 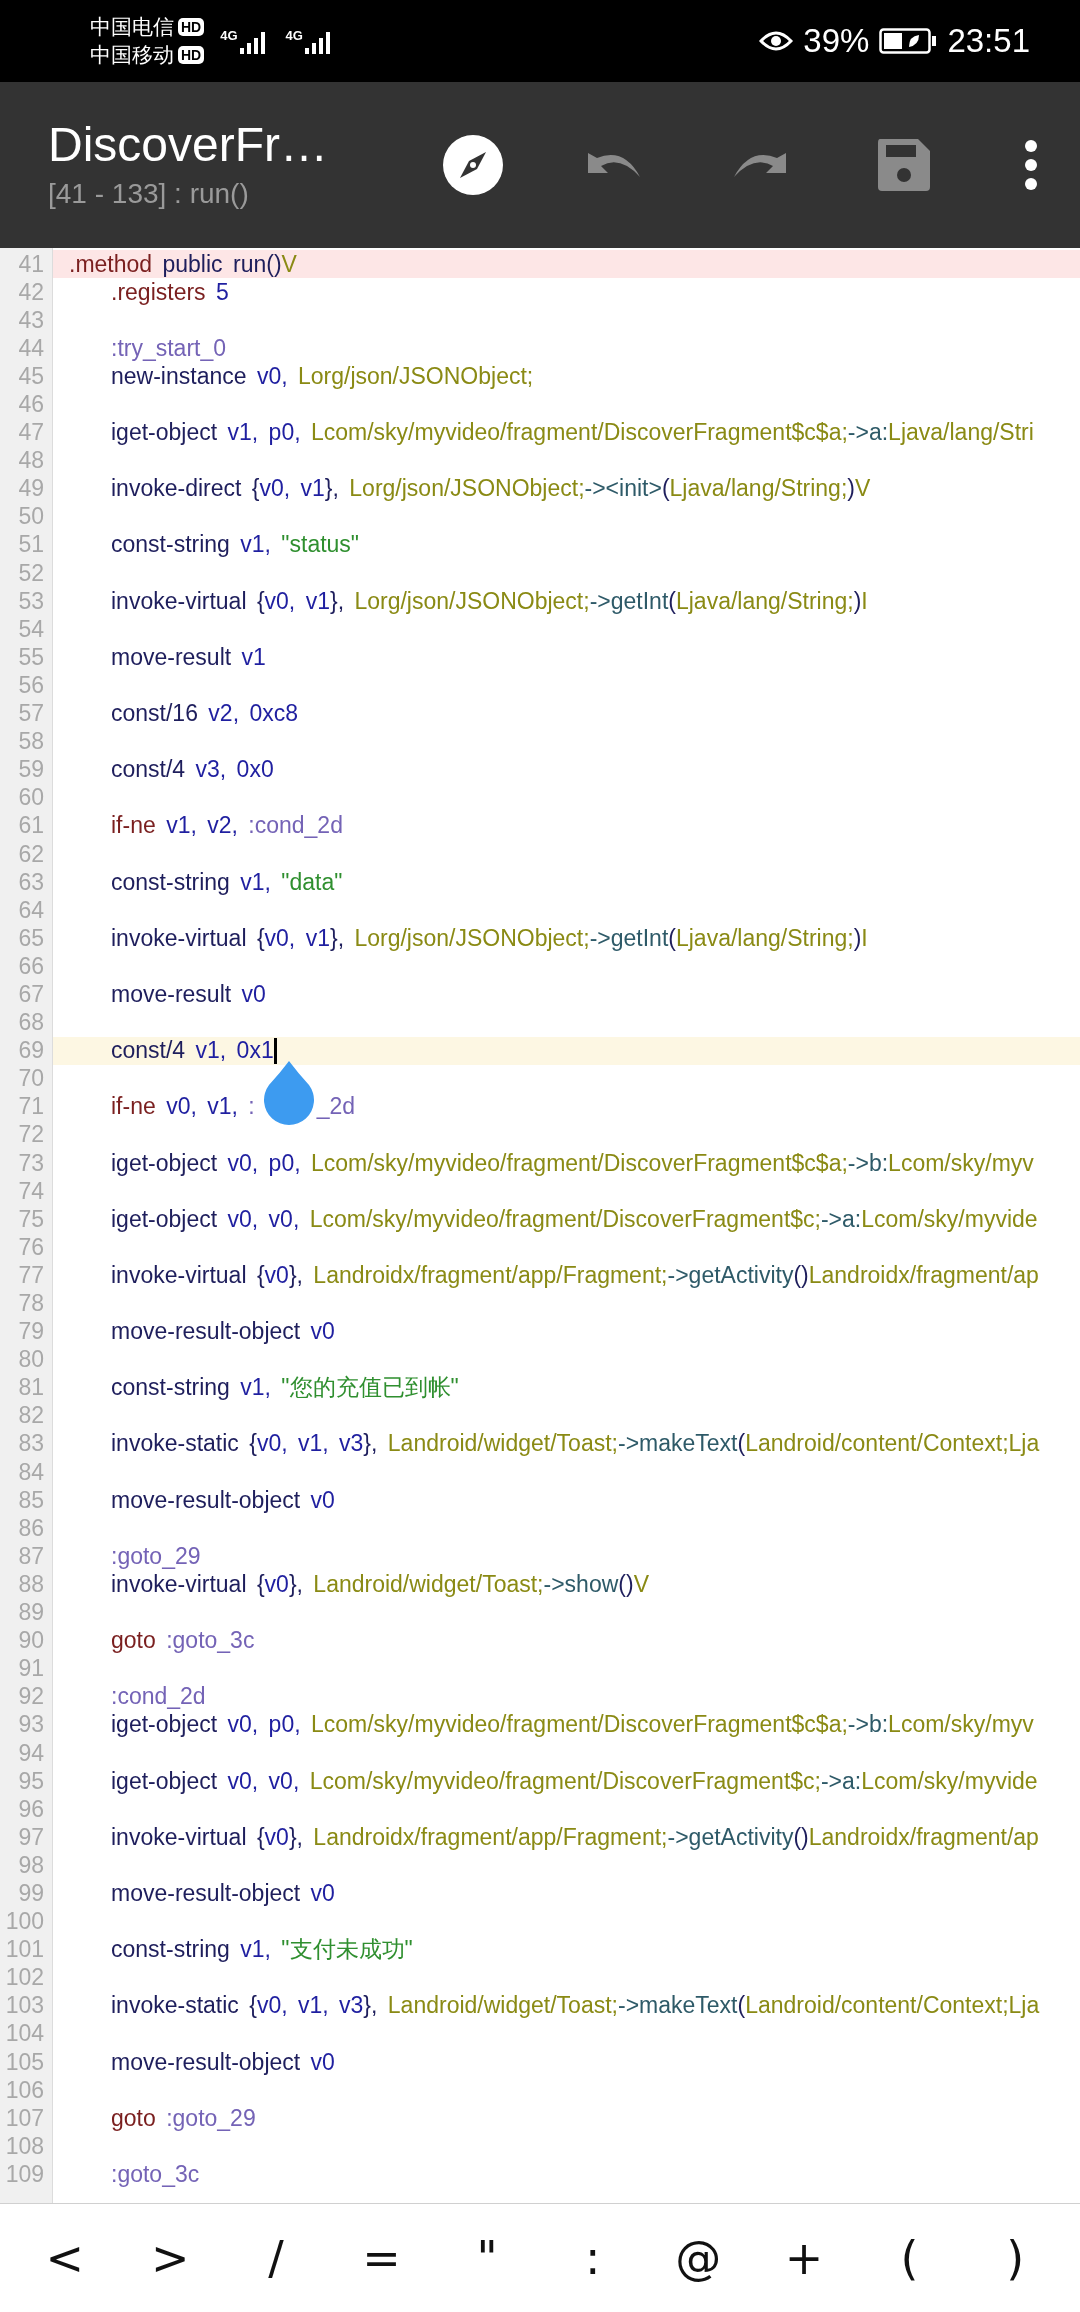 What do you see at coordinates (288, 1093) in the screenshot?
I see `selection-handle` at bounding box center [288, 1093].